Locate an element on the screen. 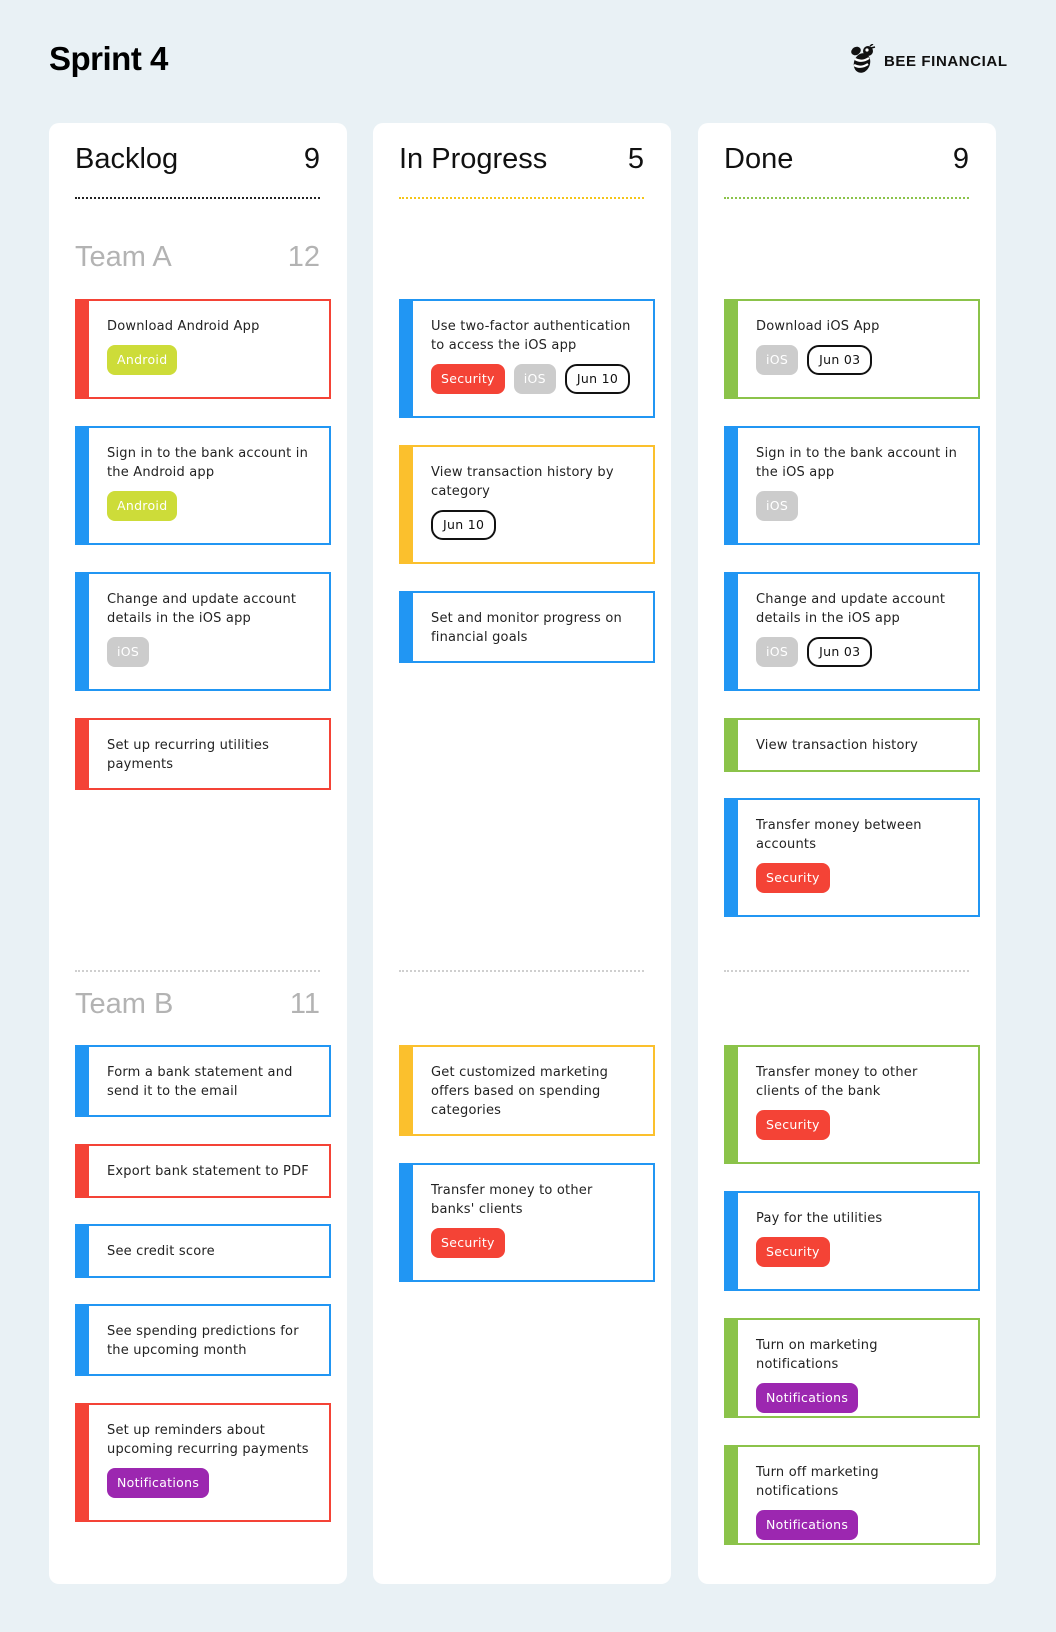 The image size is (1056, 1632). column-header: In Progress 5 is located at coordinates (521, 159).